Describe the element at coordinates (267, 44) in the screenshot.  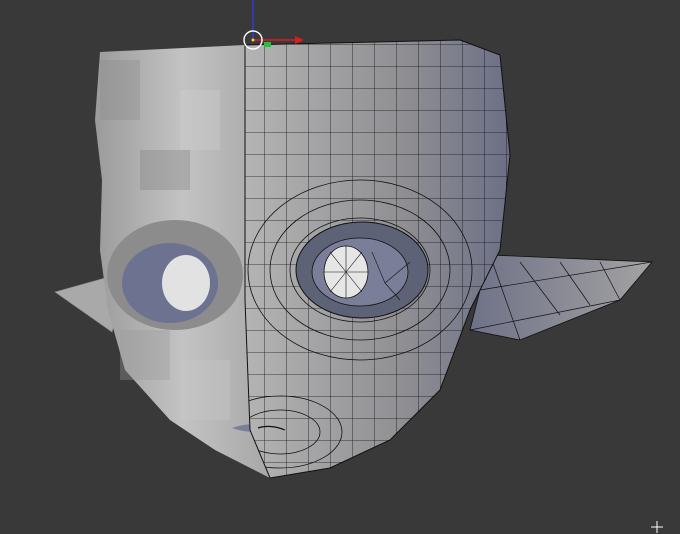
I see `axis-y-handle` at that location.